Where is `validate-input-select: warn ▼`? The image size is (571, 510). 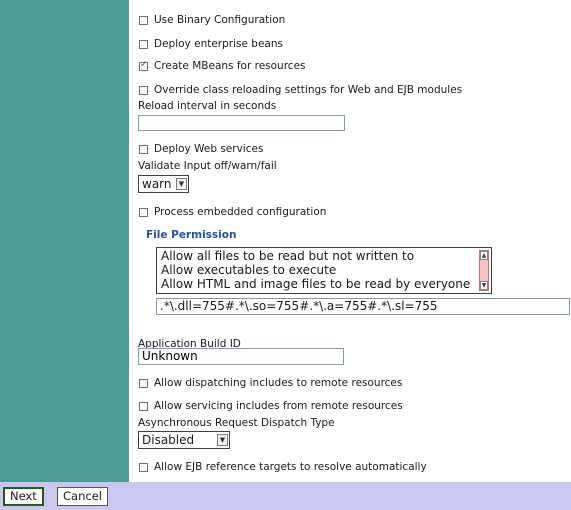
validate-input-select: warn ▼ is located at coordinates (163, 184).